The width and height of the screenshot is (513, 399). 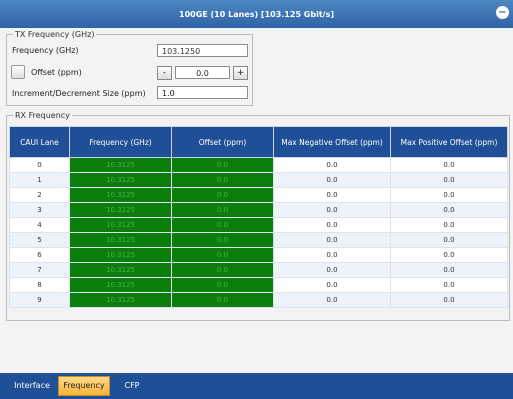 I want to click on offset-checkbox, so click(x=18, y=72).